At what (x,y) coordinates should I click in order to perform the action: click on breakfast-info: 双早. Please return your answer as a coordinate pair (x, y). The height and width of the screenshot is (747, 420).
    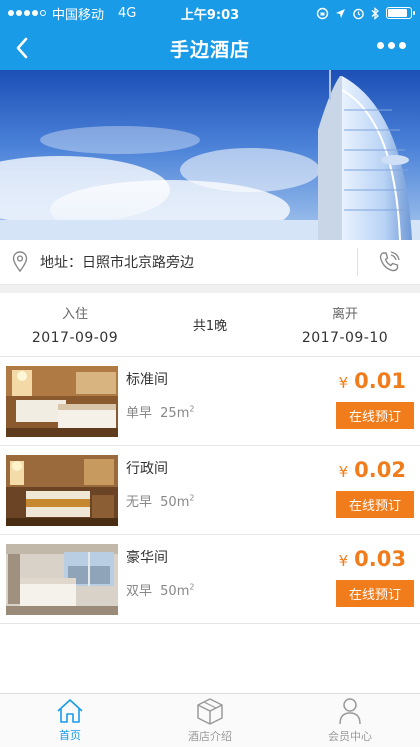
    Looking at the image, I should click on (139, 591).